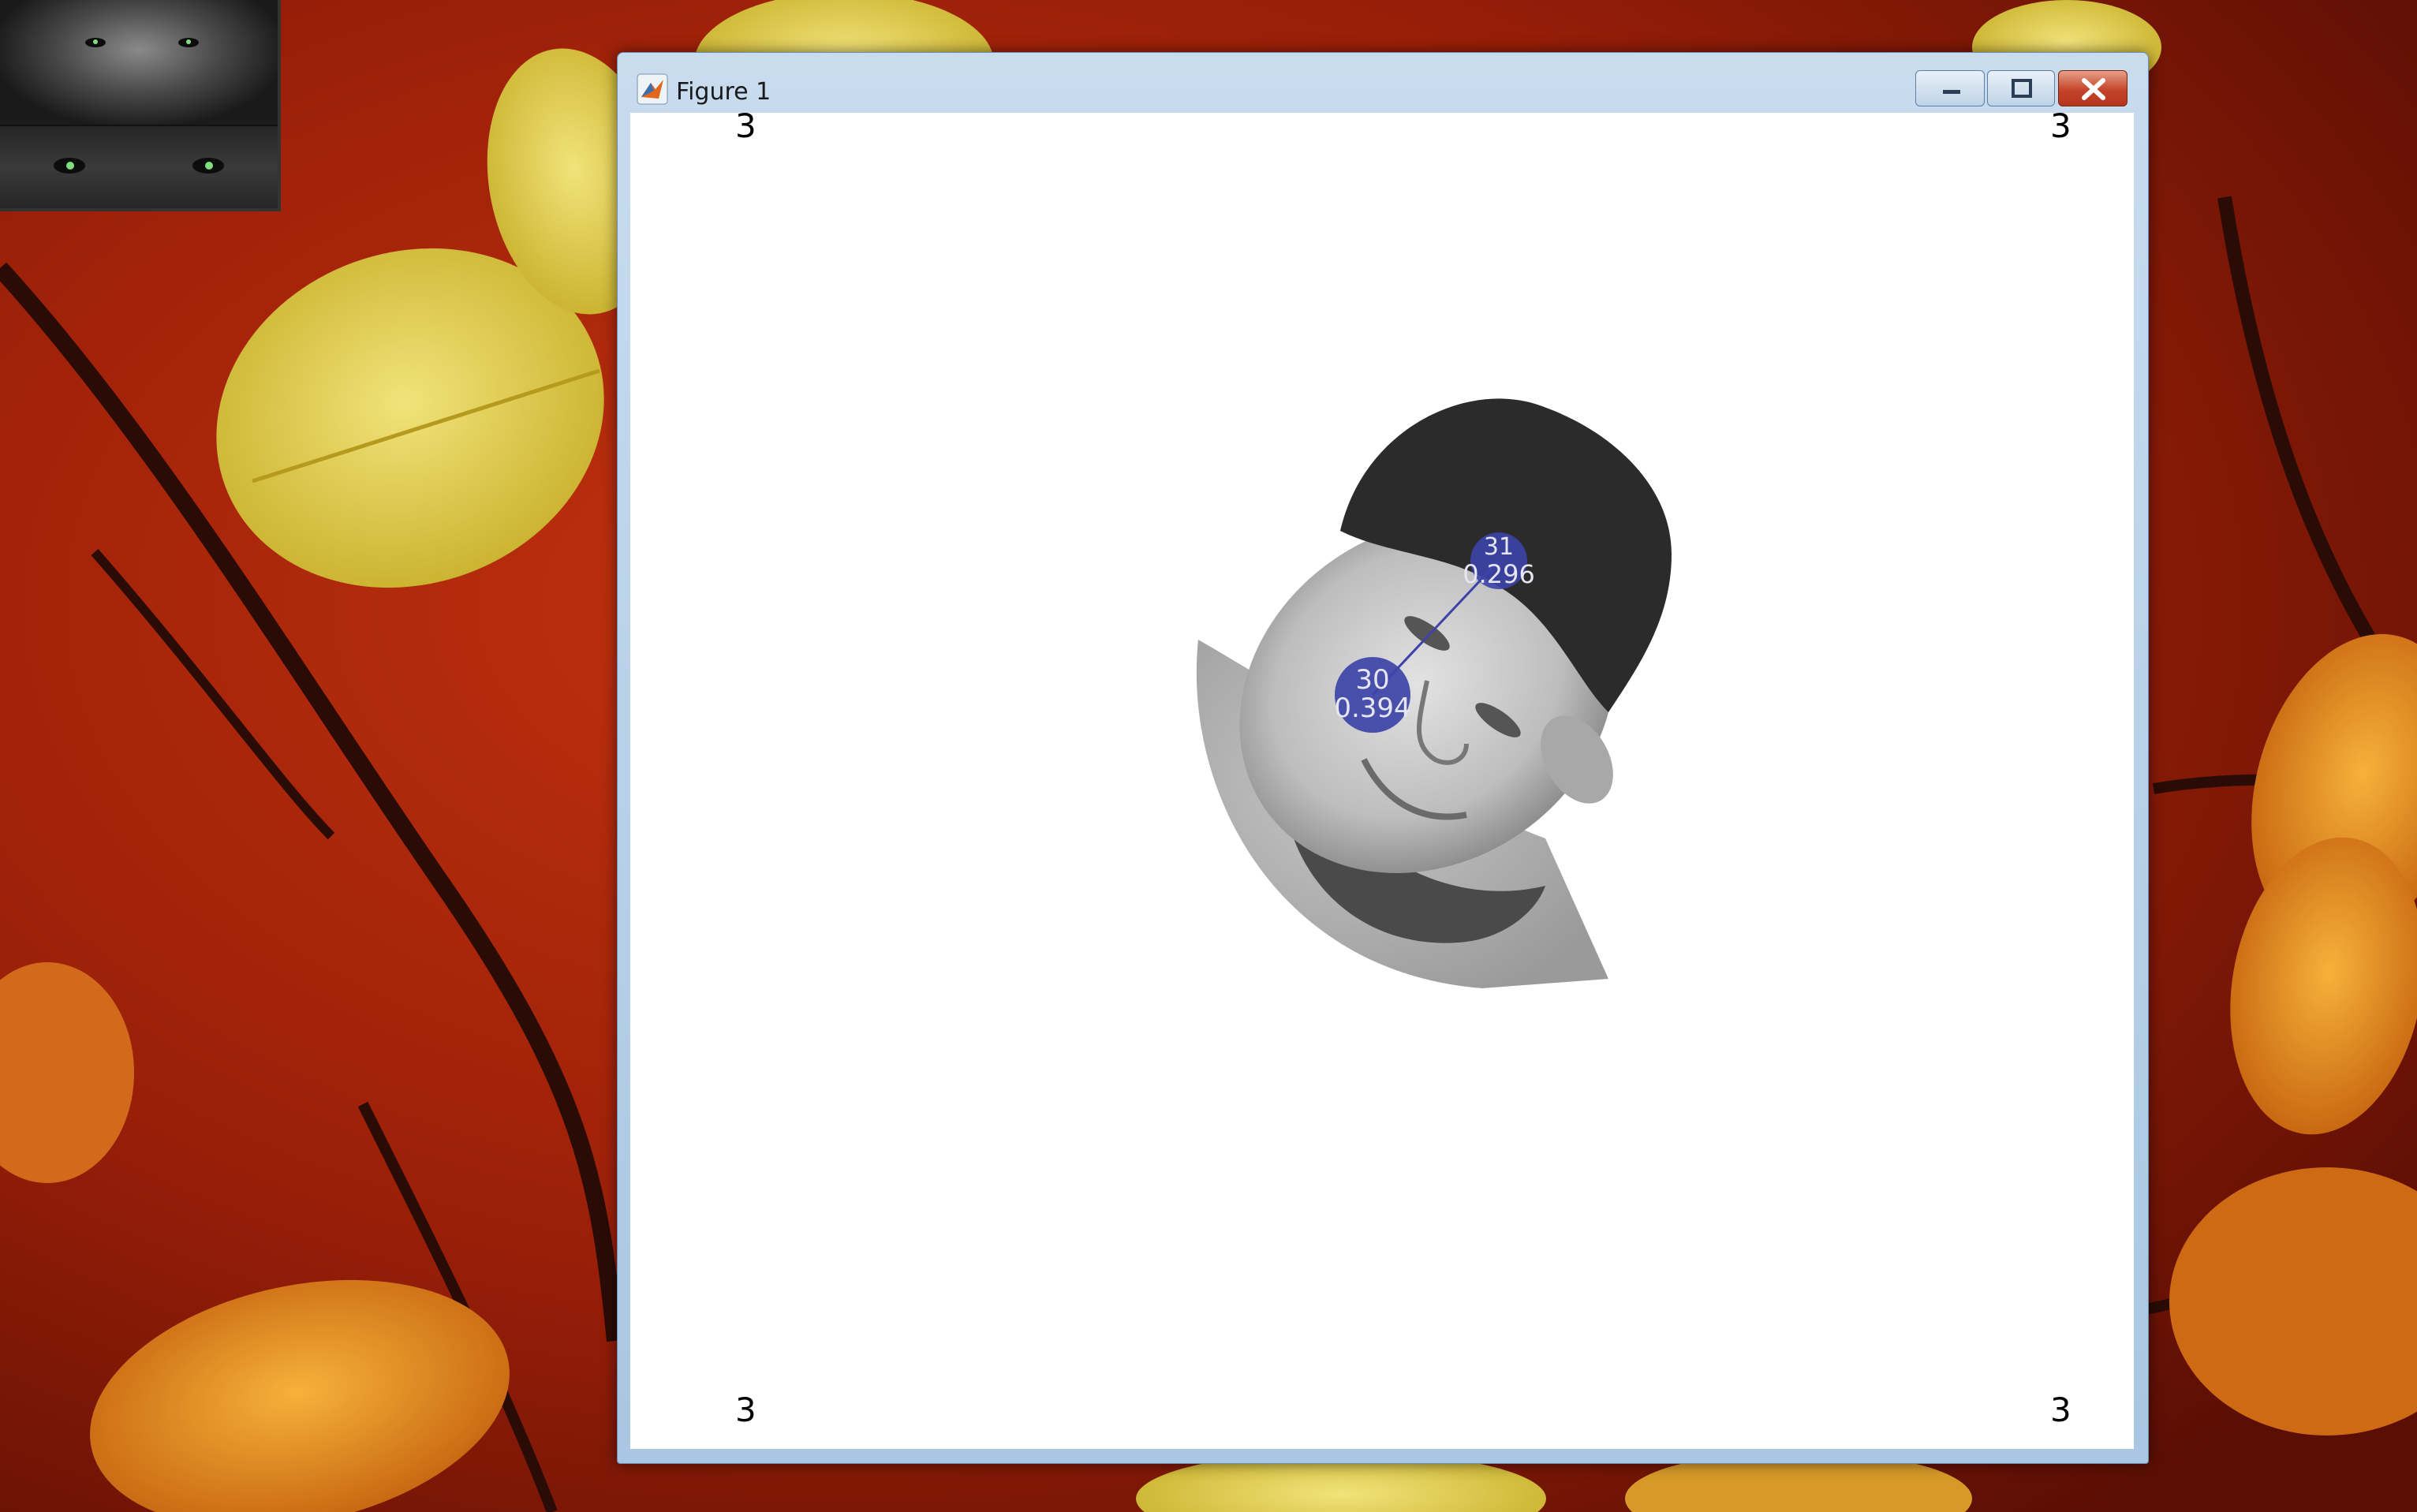 The width and height of the screenshot is (2417, 1512). What do you see at coordinates (1434, 693) in the screenshot?
I see `face-stimulus: 31 0.296 30 0.394` at bounding box center [1434, 693].